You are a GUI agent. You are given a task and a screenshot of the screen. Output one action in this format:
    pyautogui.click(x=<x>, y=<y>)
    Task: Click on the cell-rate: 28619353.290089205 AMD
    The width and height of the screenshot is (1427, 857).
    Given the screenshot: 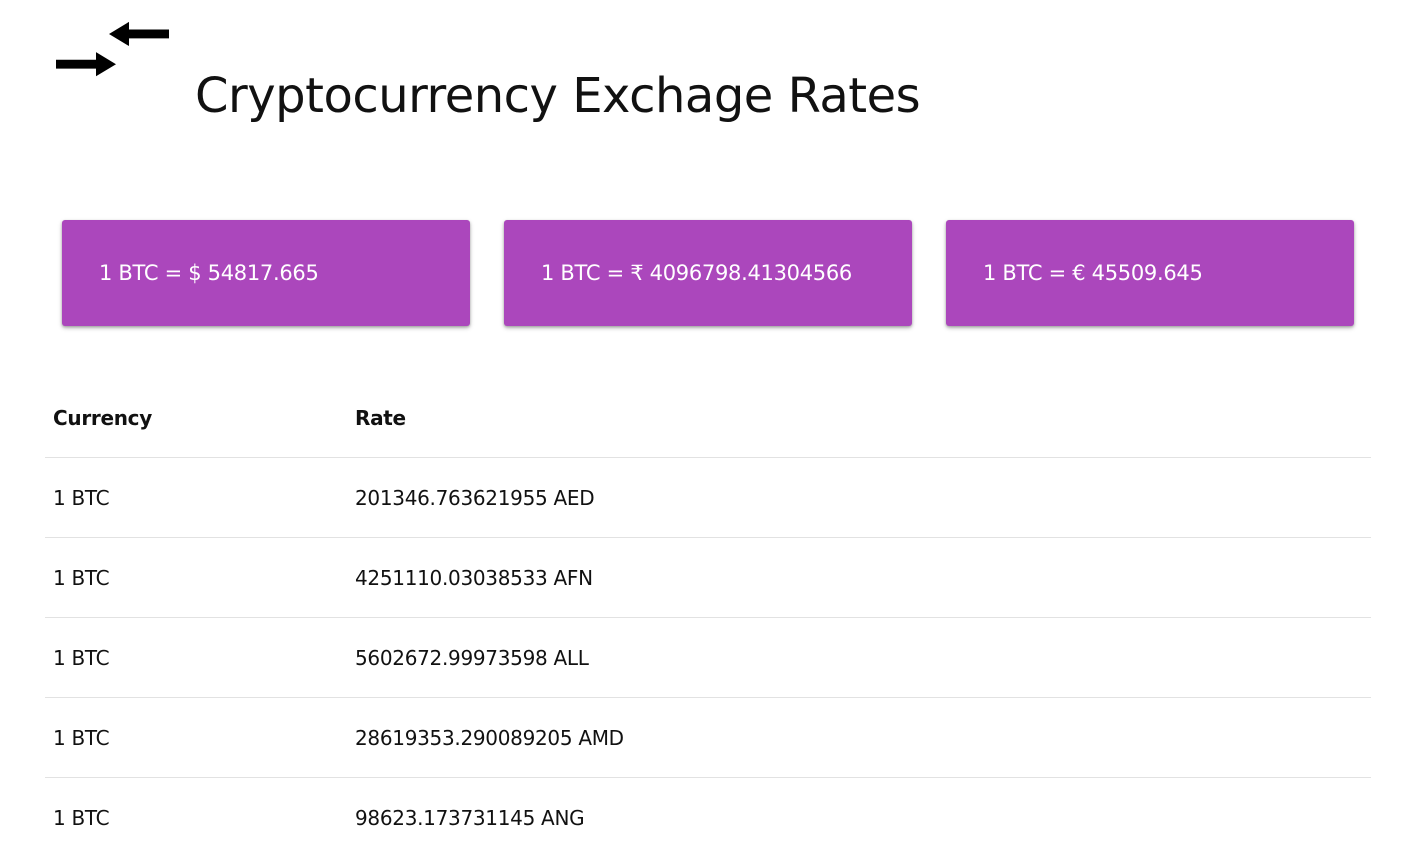 What is the action you would take?
    pyautogui.click(x=859, y=737)
    